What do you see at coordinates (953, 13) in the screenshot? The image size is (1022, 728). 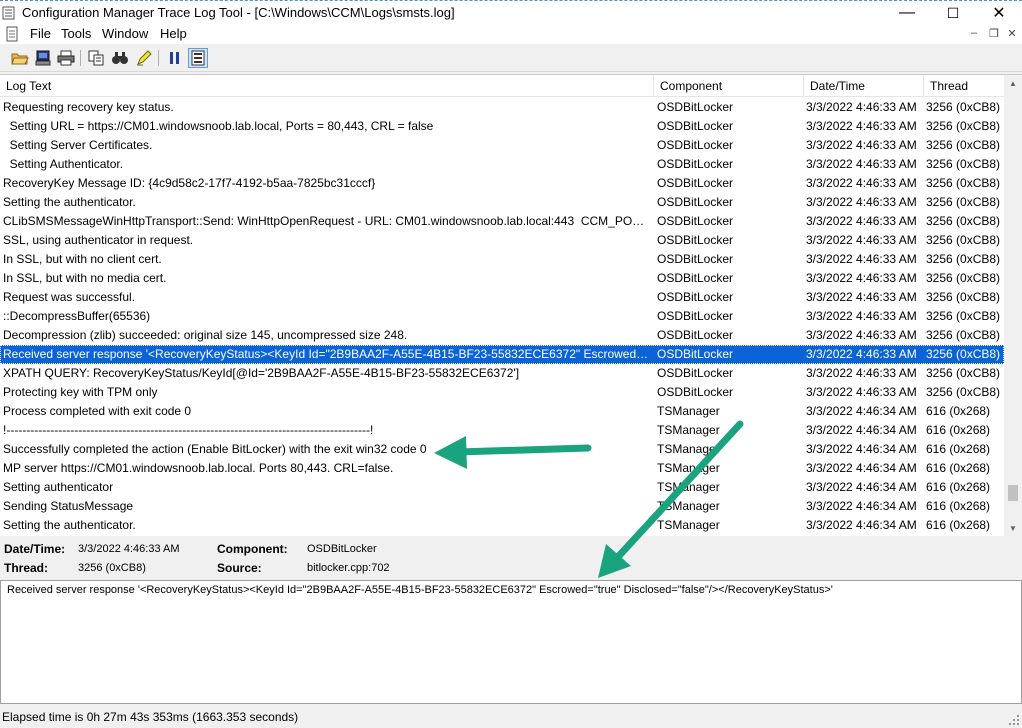 I see `maximize-button: ☐` at bounding box center [953, 13].